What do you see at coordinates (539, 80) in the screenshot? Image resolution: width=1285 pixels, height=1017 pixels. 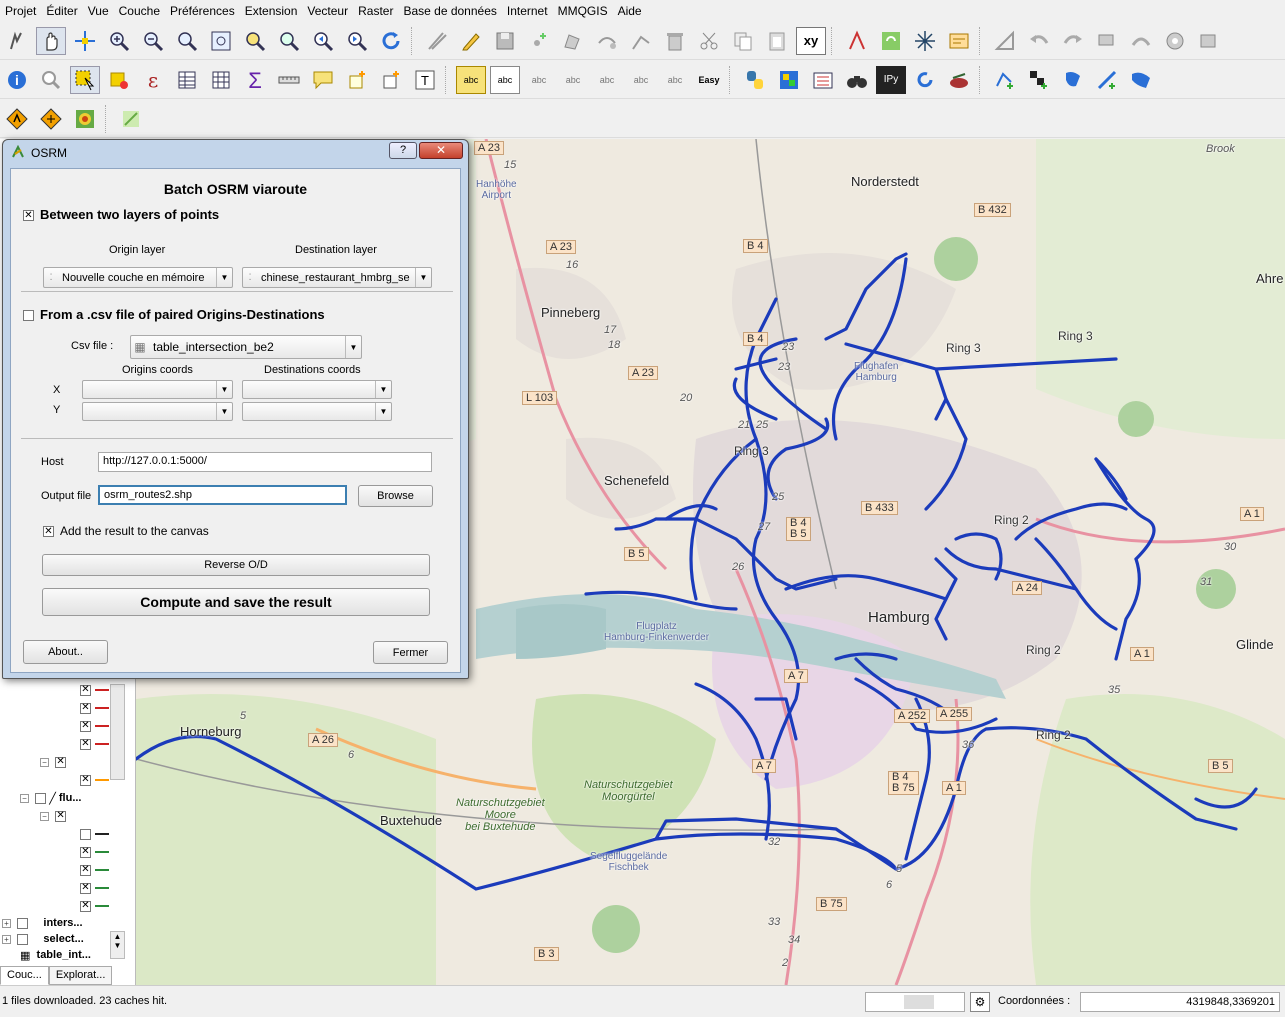 I see `pin-labels-icon: abc` at bounding box center [539, 80].